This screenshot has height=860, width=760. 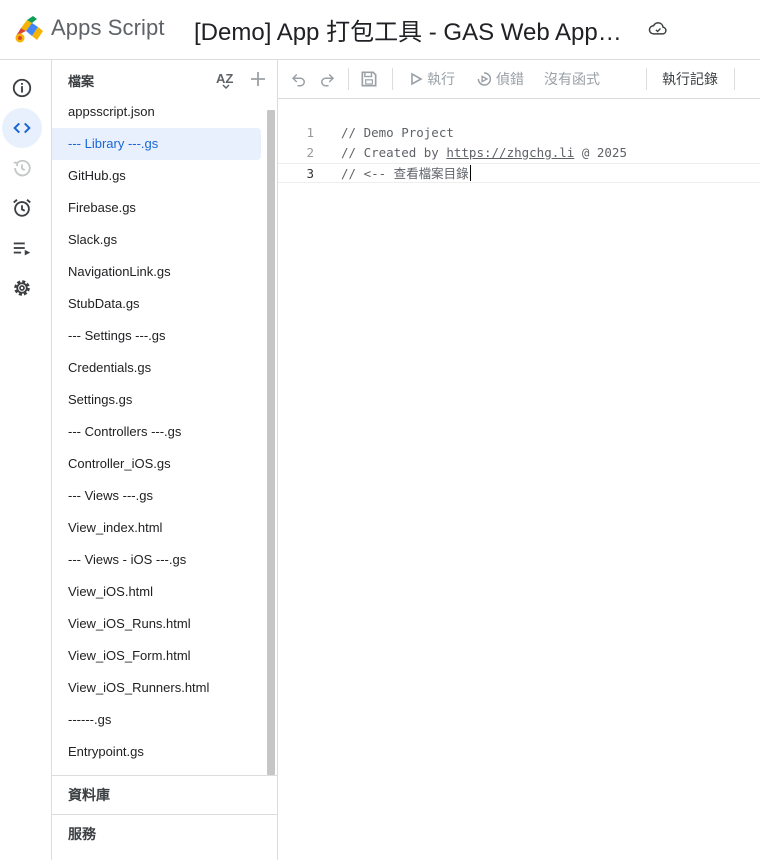 I want to click on sort-files-button: AZ, so click(x=226, y=79).